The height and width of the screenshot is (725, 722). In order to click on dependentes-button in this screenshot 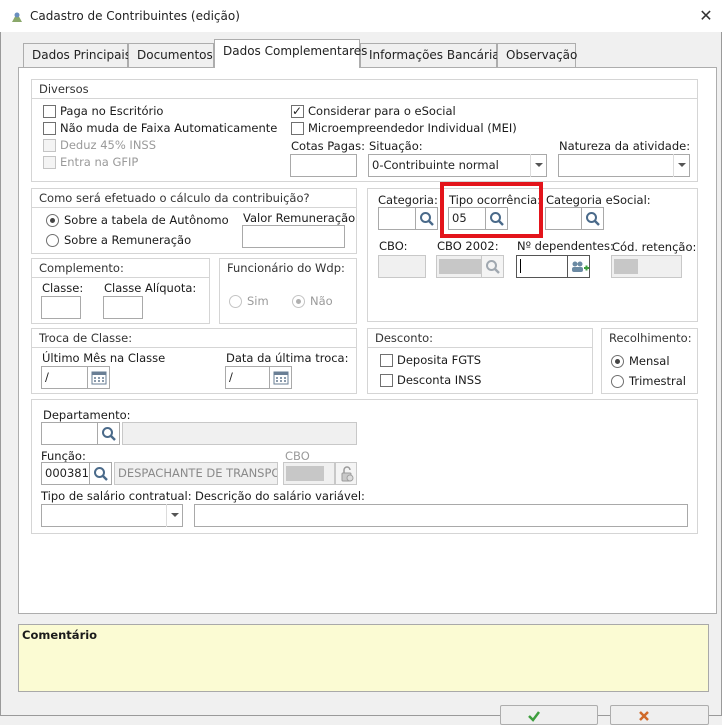, I will do `click(579, 266)`.